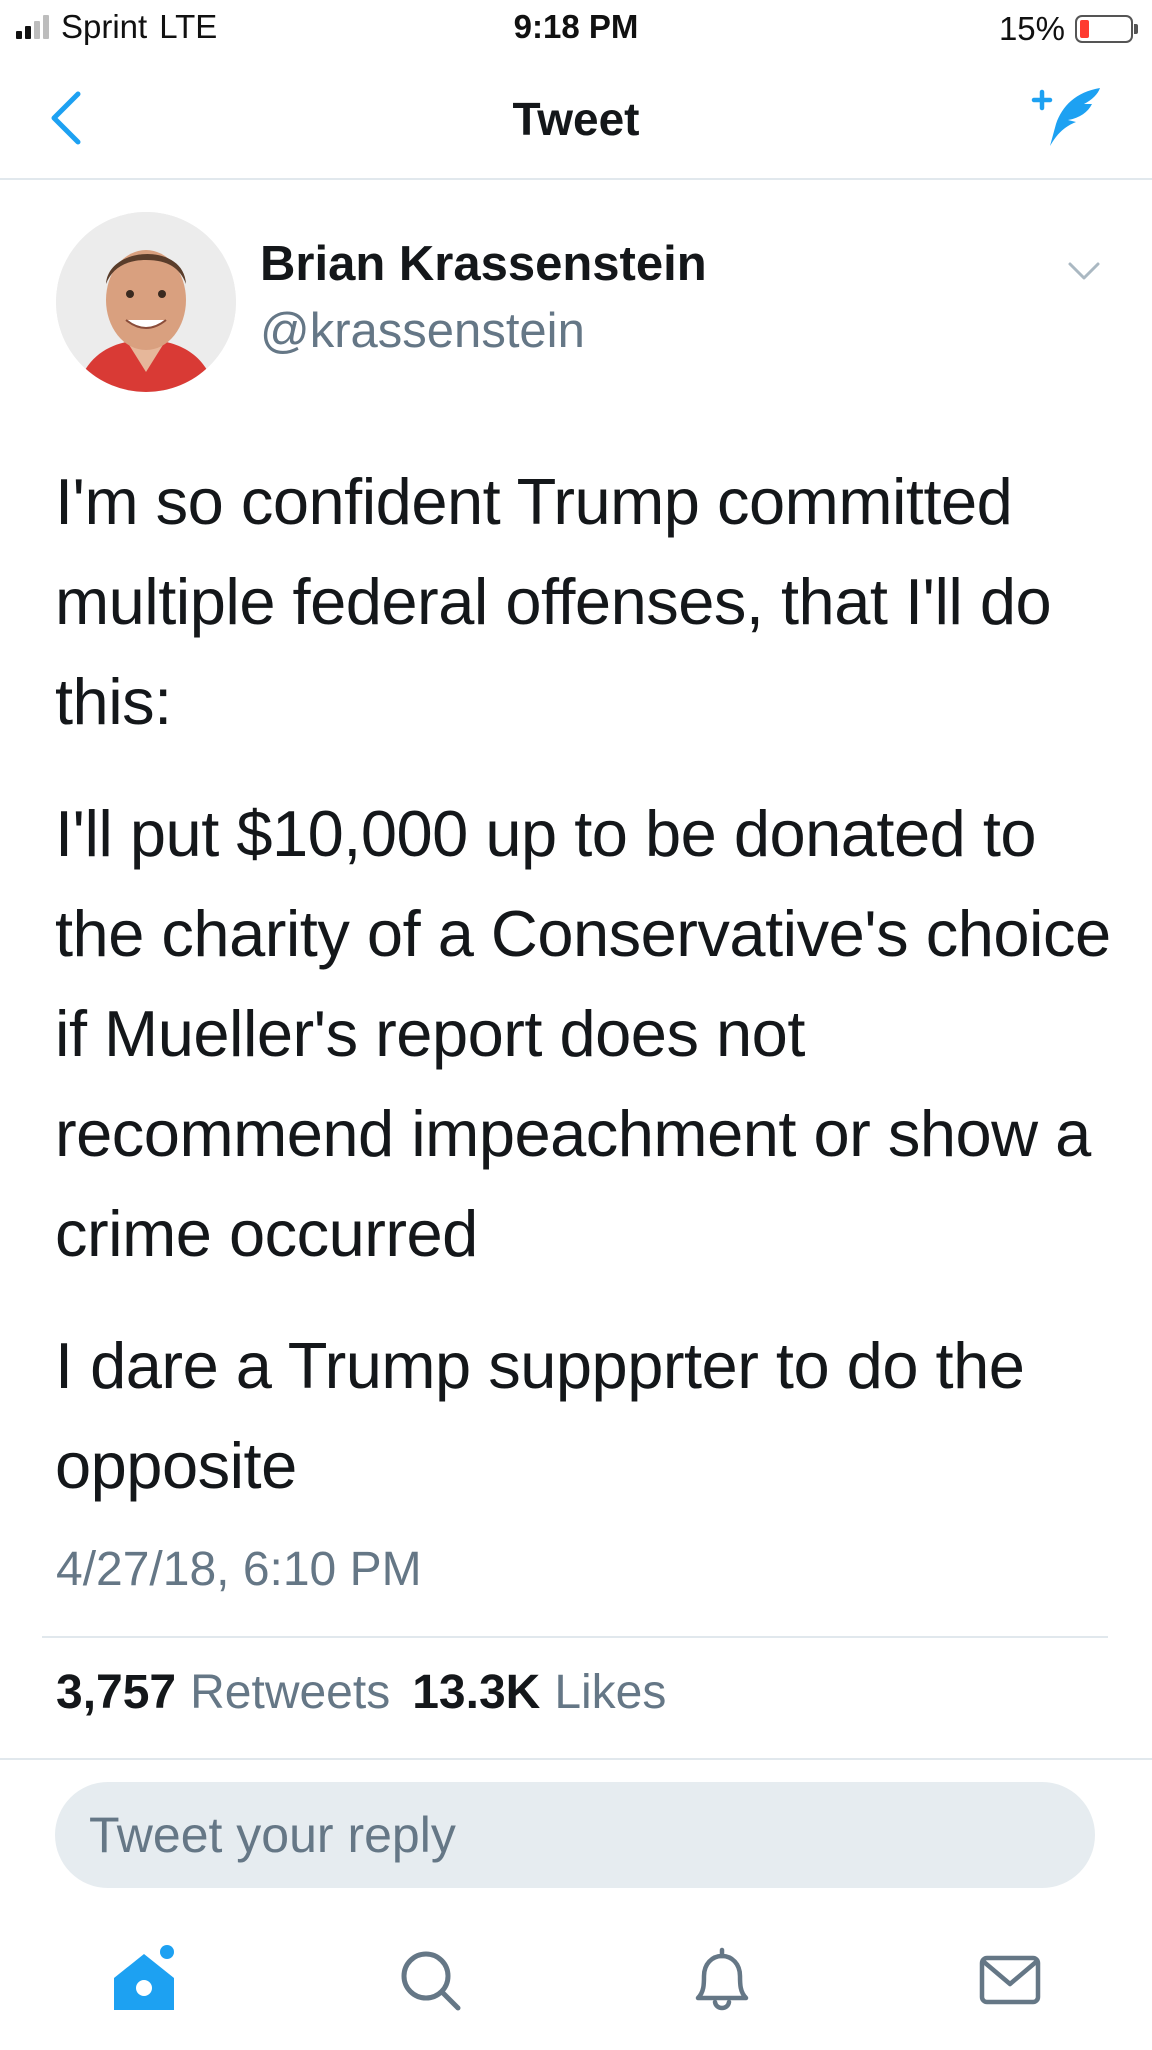 This screenshot has height=2050, width=1152. I want to click on status-bar: Sprint LTE 9:18 PM 15%, so click(576, 30).